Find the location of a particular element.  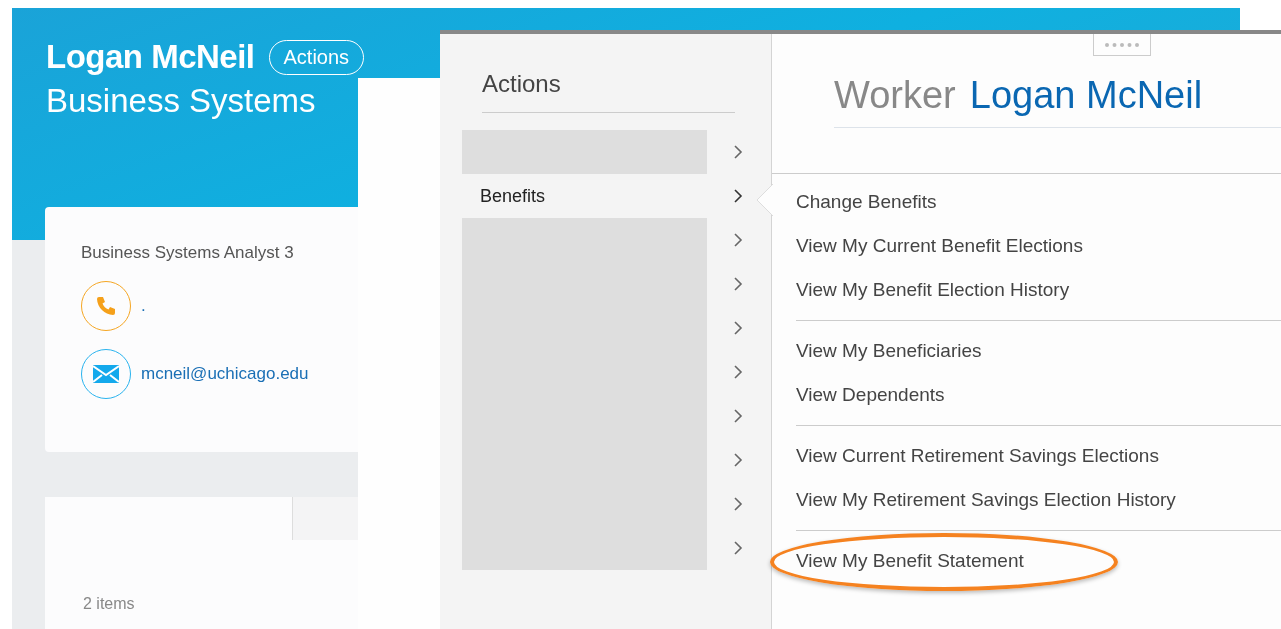

worker-label: Worker is located at coordinates (895, 95).